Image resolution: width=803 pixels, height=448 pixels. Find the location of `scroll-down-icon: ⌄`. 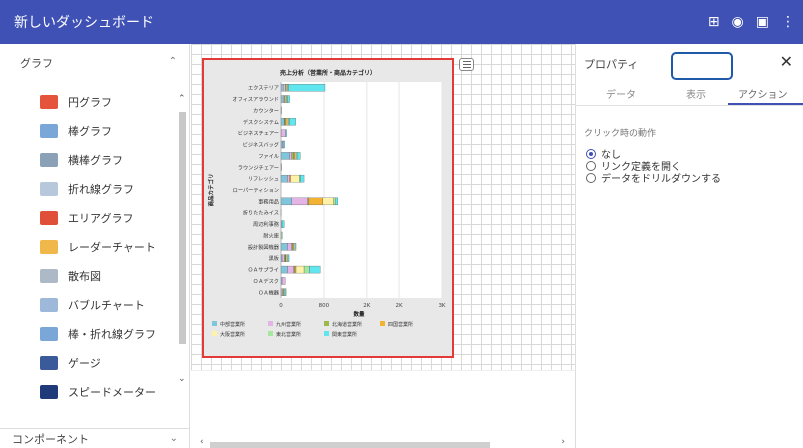

scroll-down-icon: ⌄ is located at coordinates (182, 379).